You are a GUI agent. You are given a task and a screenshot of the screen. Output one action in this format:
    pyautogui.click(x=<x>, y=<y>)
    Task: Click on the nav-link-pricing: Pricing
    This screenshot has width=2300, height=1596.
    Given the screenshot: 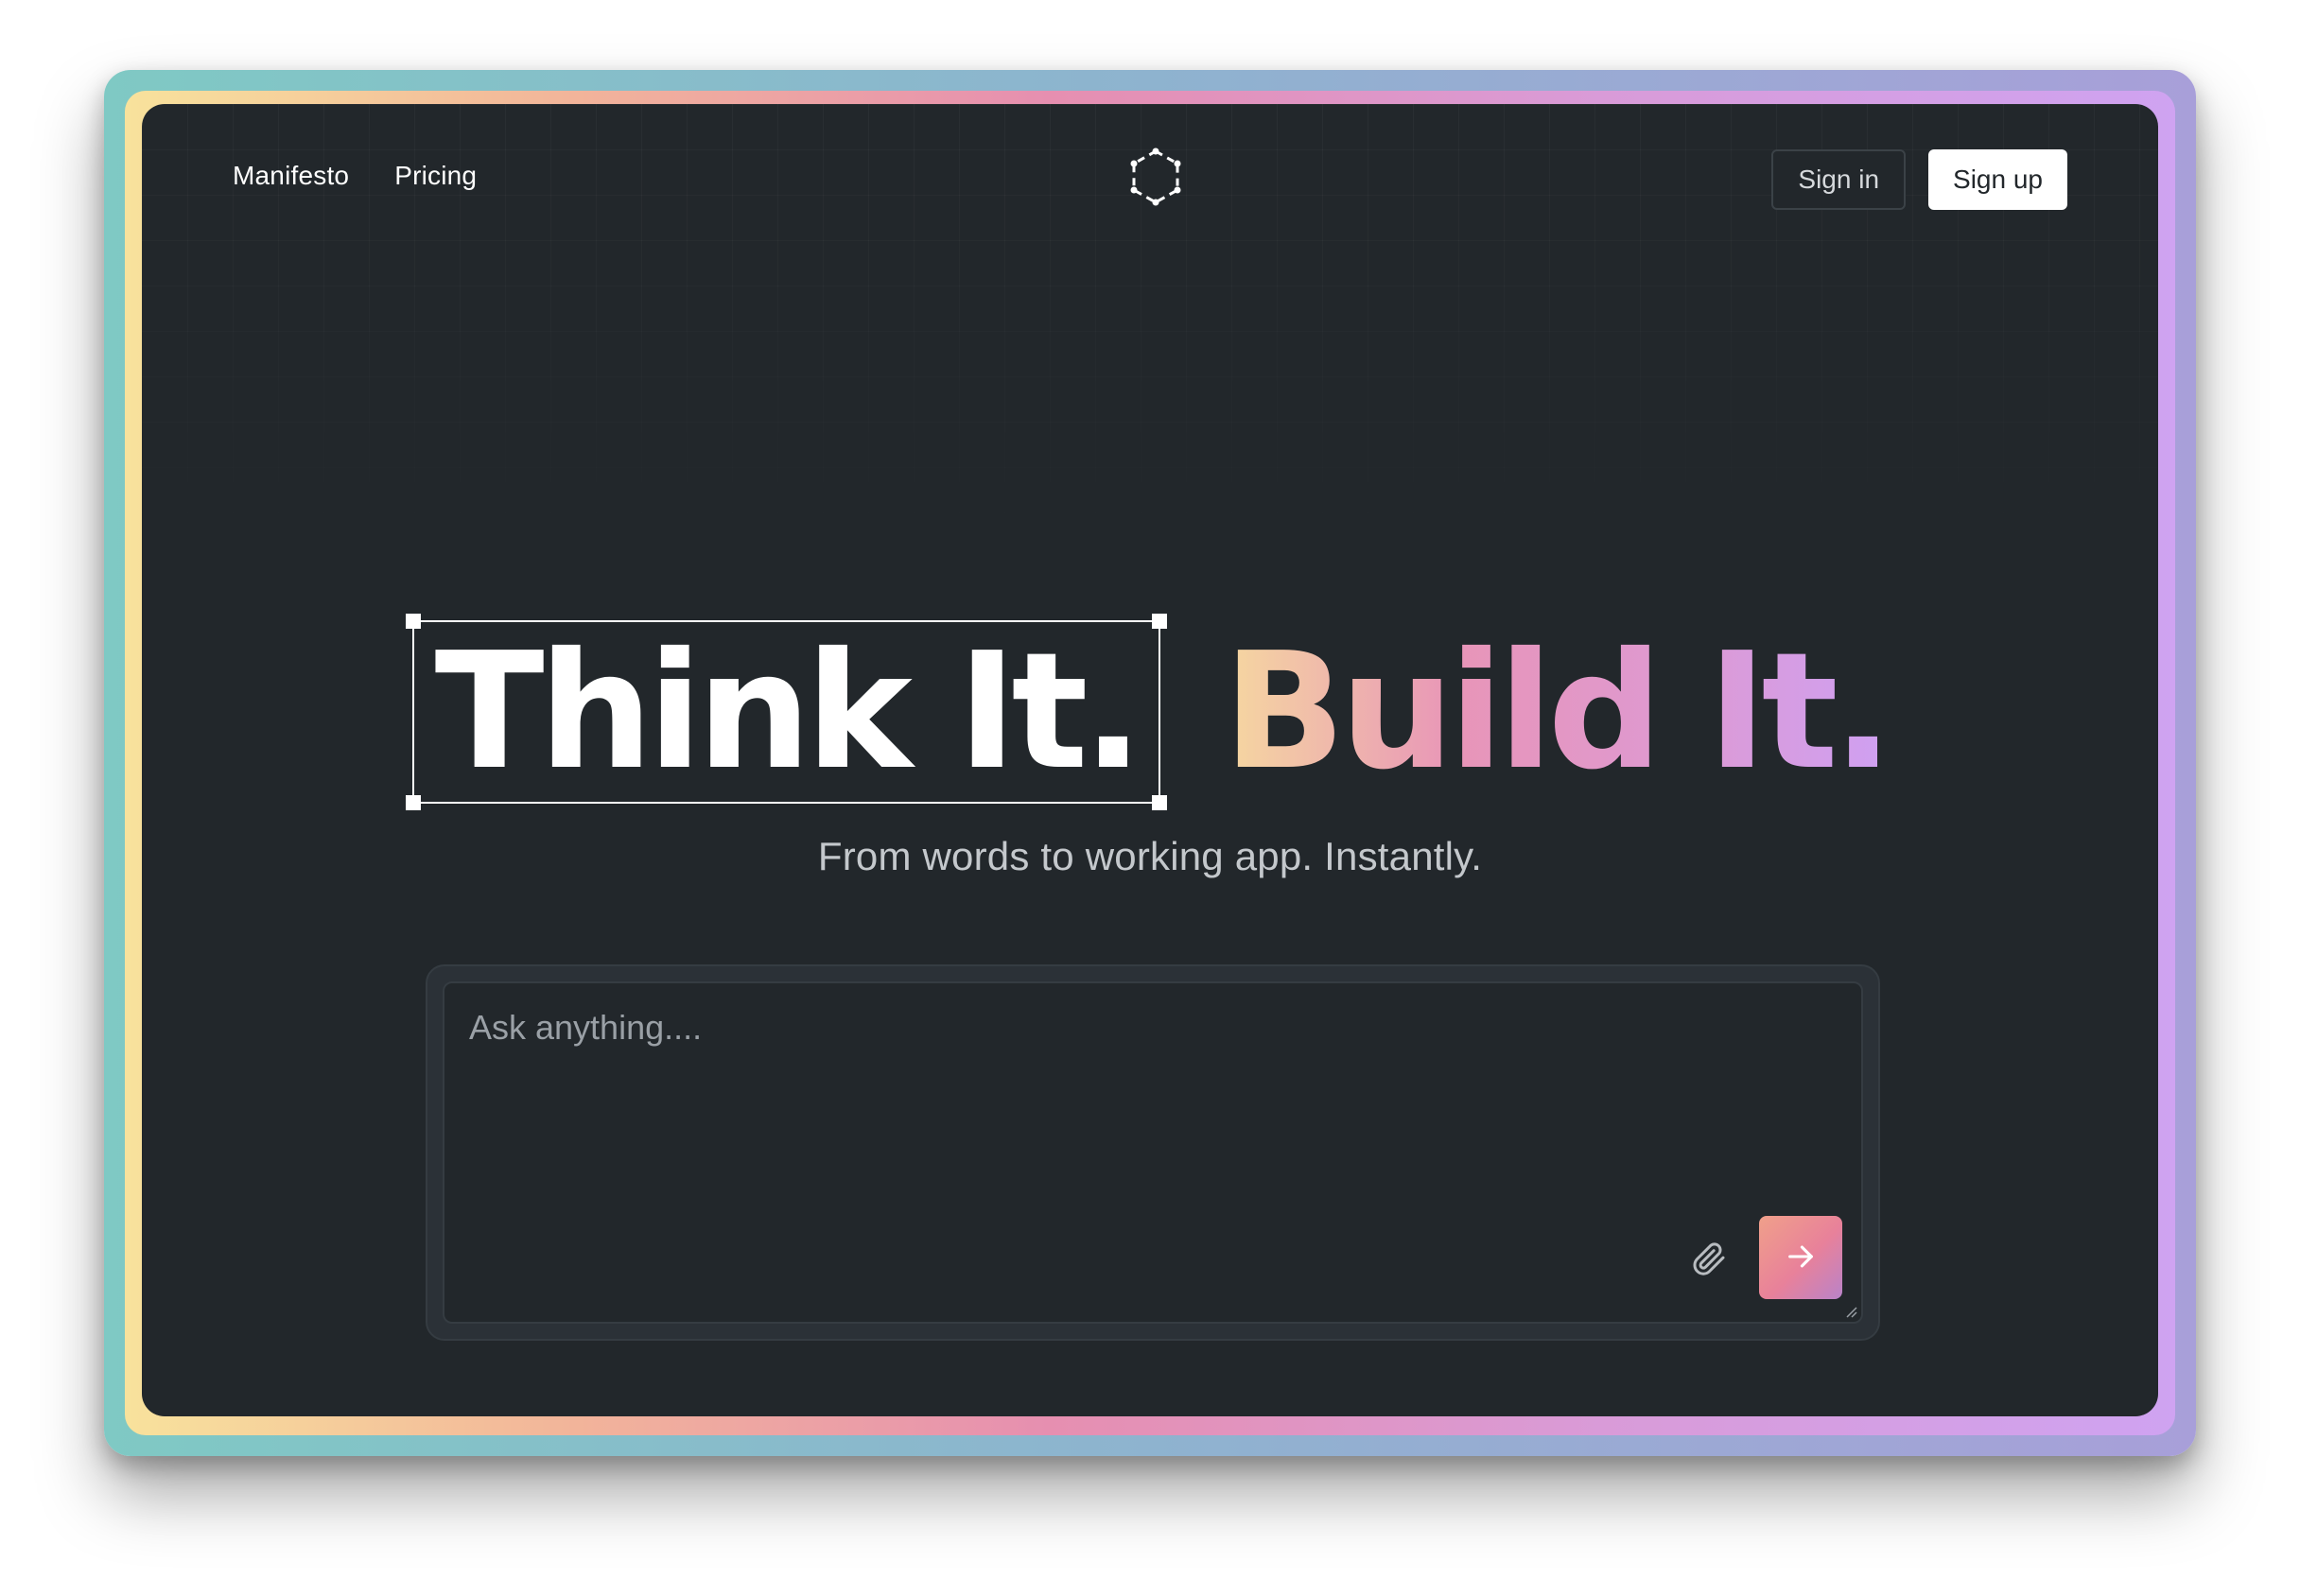 What is the action you would take?
    pyautogui.click(x=435, y=176)
    